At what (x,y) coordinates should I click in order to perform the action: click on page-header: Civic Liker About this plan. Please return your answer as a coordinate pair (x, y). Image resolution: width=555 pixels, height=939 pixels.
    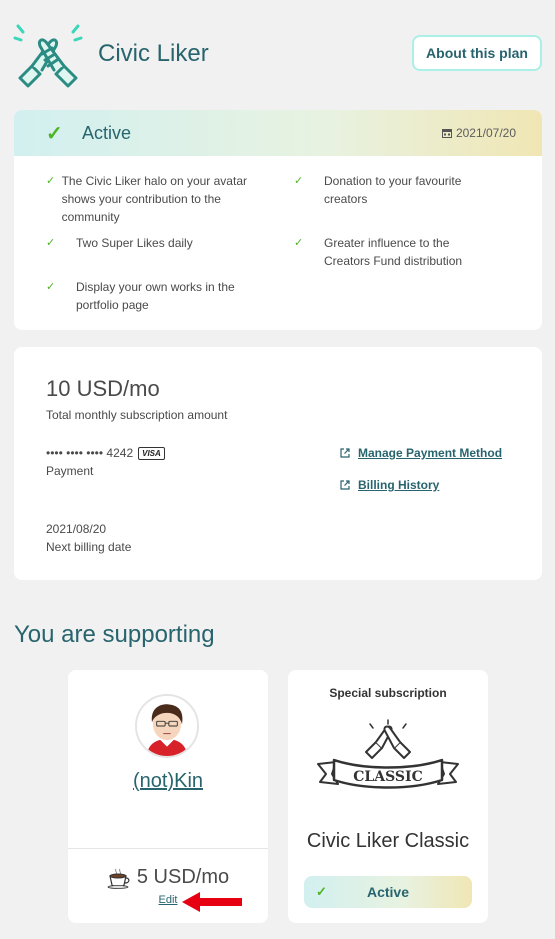
    Looking at the image, I should click on (277, 55).